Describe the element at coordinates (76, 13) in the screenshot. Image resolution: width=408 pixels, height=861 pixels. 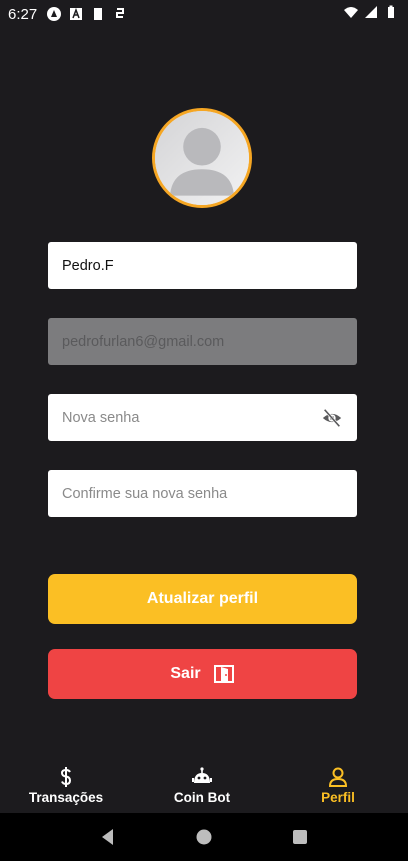
I see `font-a-icon` at that location.